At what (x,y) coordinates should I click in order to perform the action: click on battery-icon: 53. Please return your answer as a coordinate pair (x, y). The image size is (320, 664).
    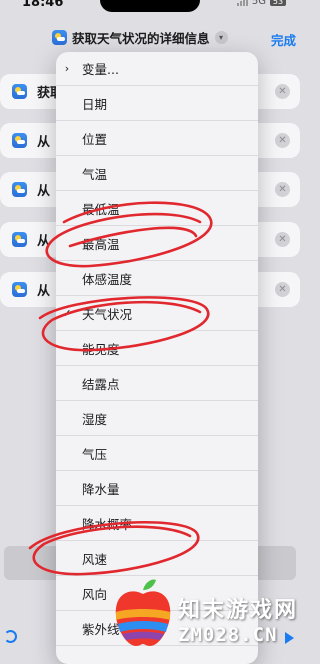
    Looking at the image, I should click on (278, 3).